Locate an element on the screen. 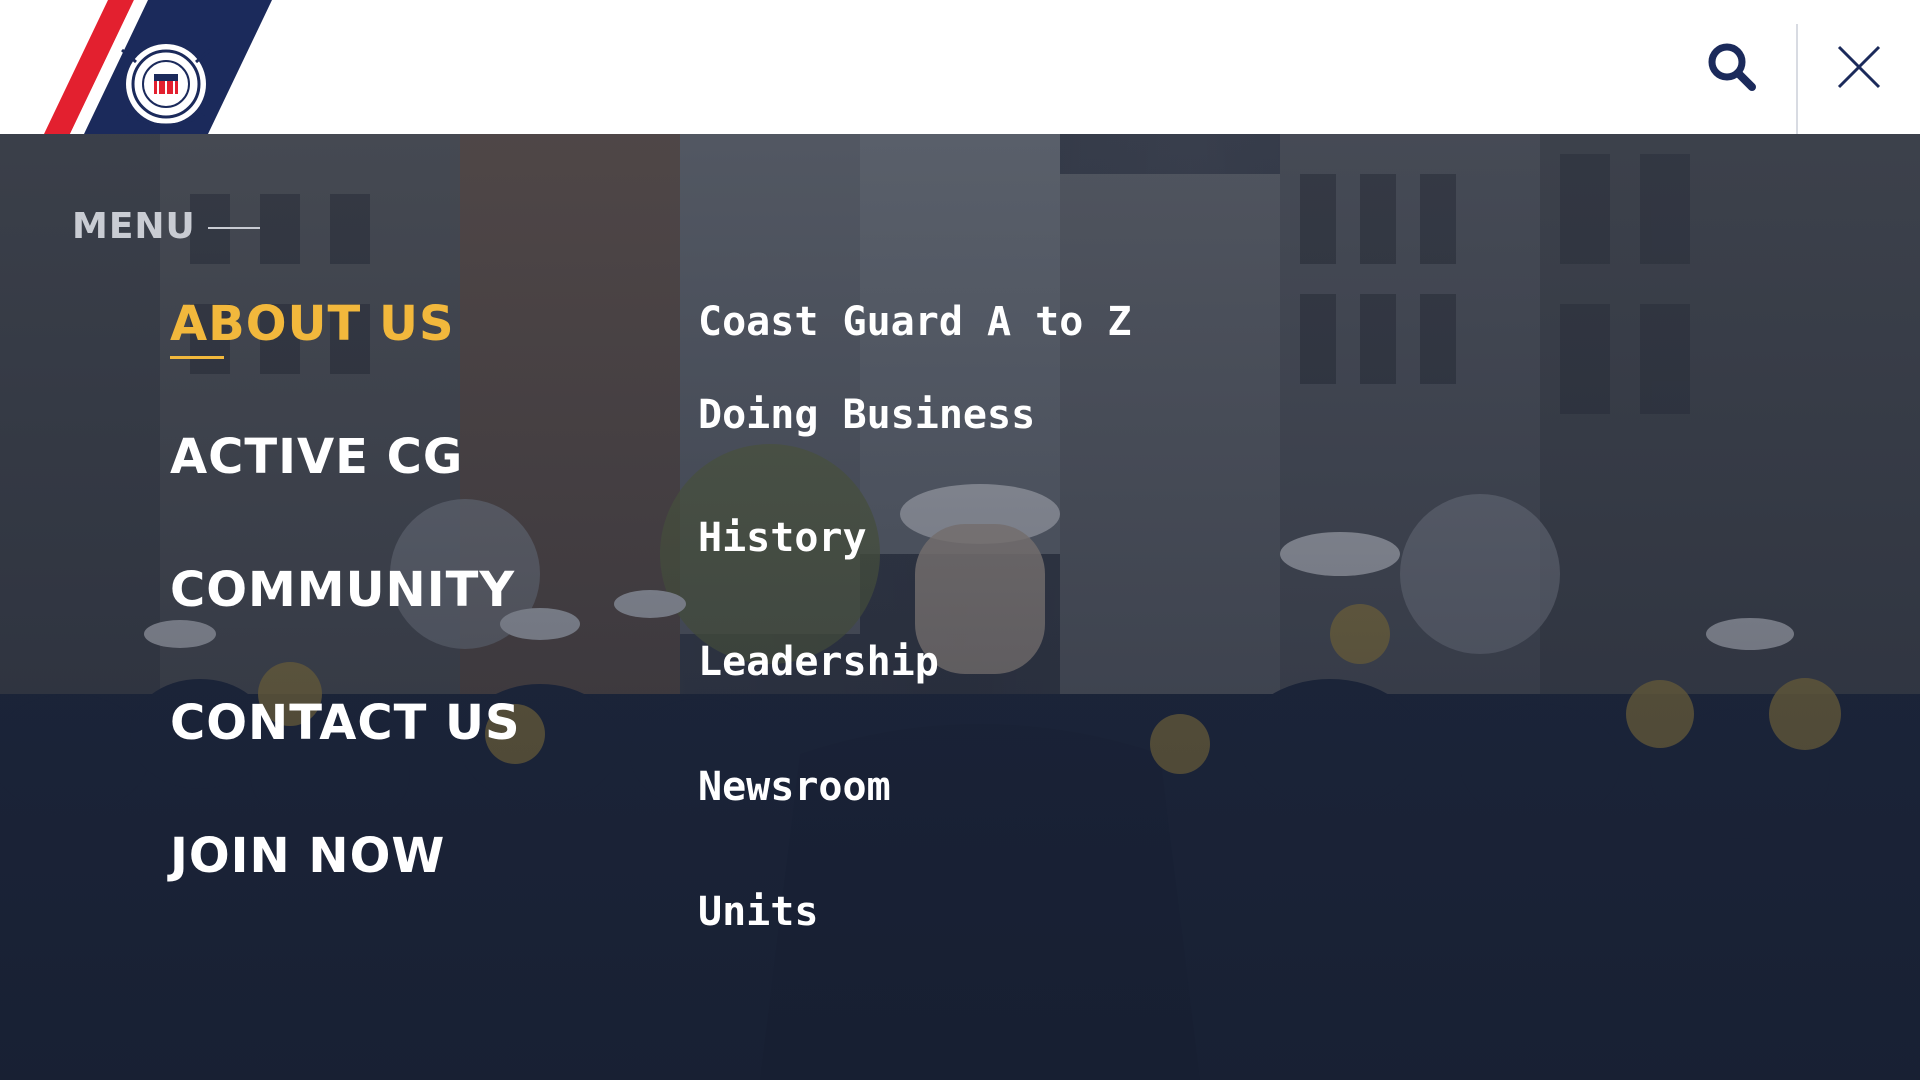  menu-item-label: ABOUT US is located at coordinates (312, 324).